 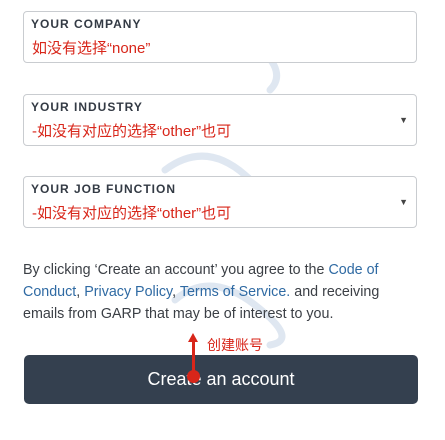 I want to click on annotation-arrowhead, so click(x=193, y=337).